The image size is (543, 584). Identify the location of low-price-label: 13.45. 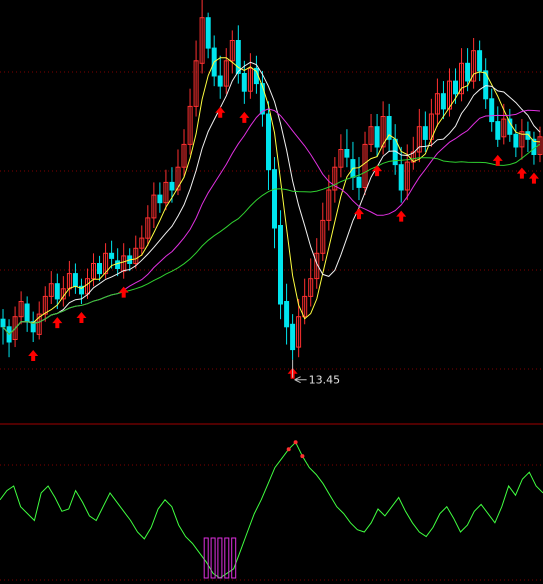
(325, 380).